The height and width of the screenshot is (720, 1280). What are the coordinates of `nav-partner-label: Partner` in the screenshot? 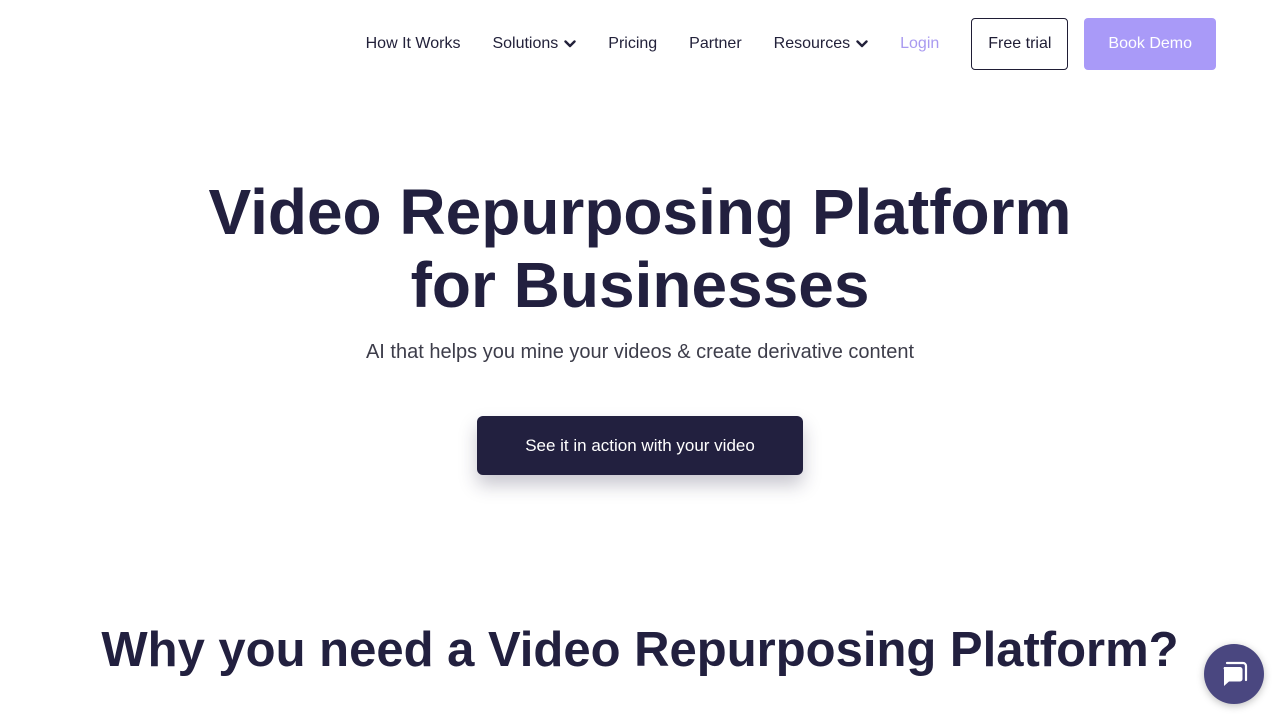 It's located at (715, 43).